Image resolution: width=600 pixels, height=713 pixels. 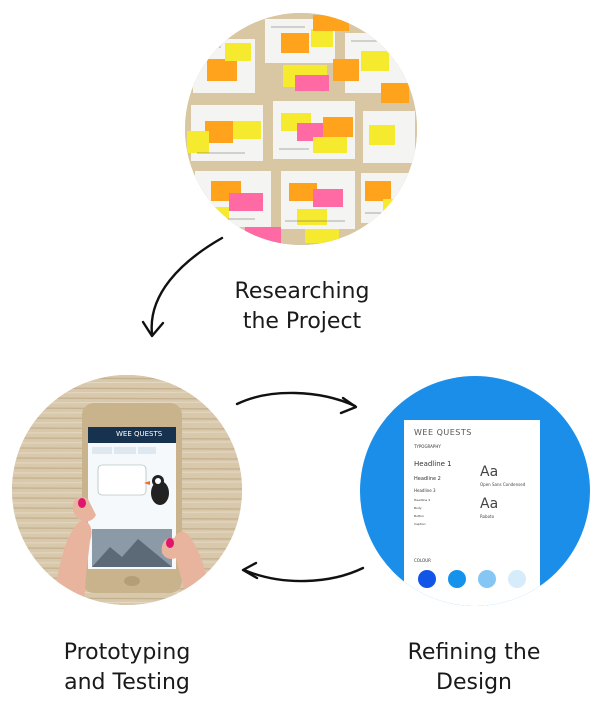 What do you see at coordinates (487, 516) in the screenshot?
I see `font-sample-2-name: Roboto` at bounding box center [487, 516].